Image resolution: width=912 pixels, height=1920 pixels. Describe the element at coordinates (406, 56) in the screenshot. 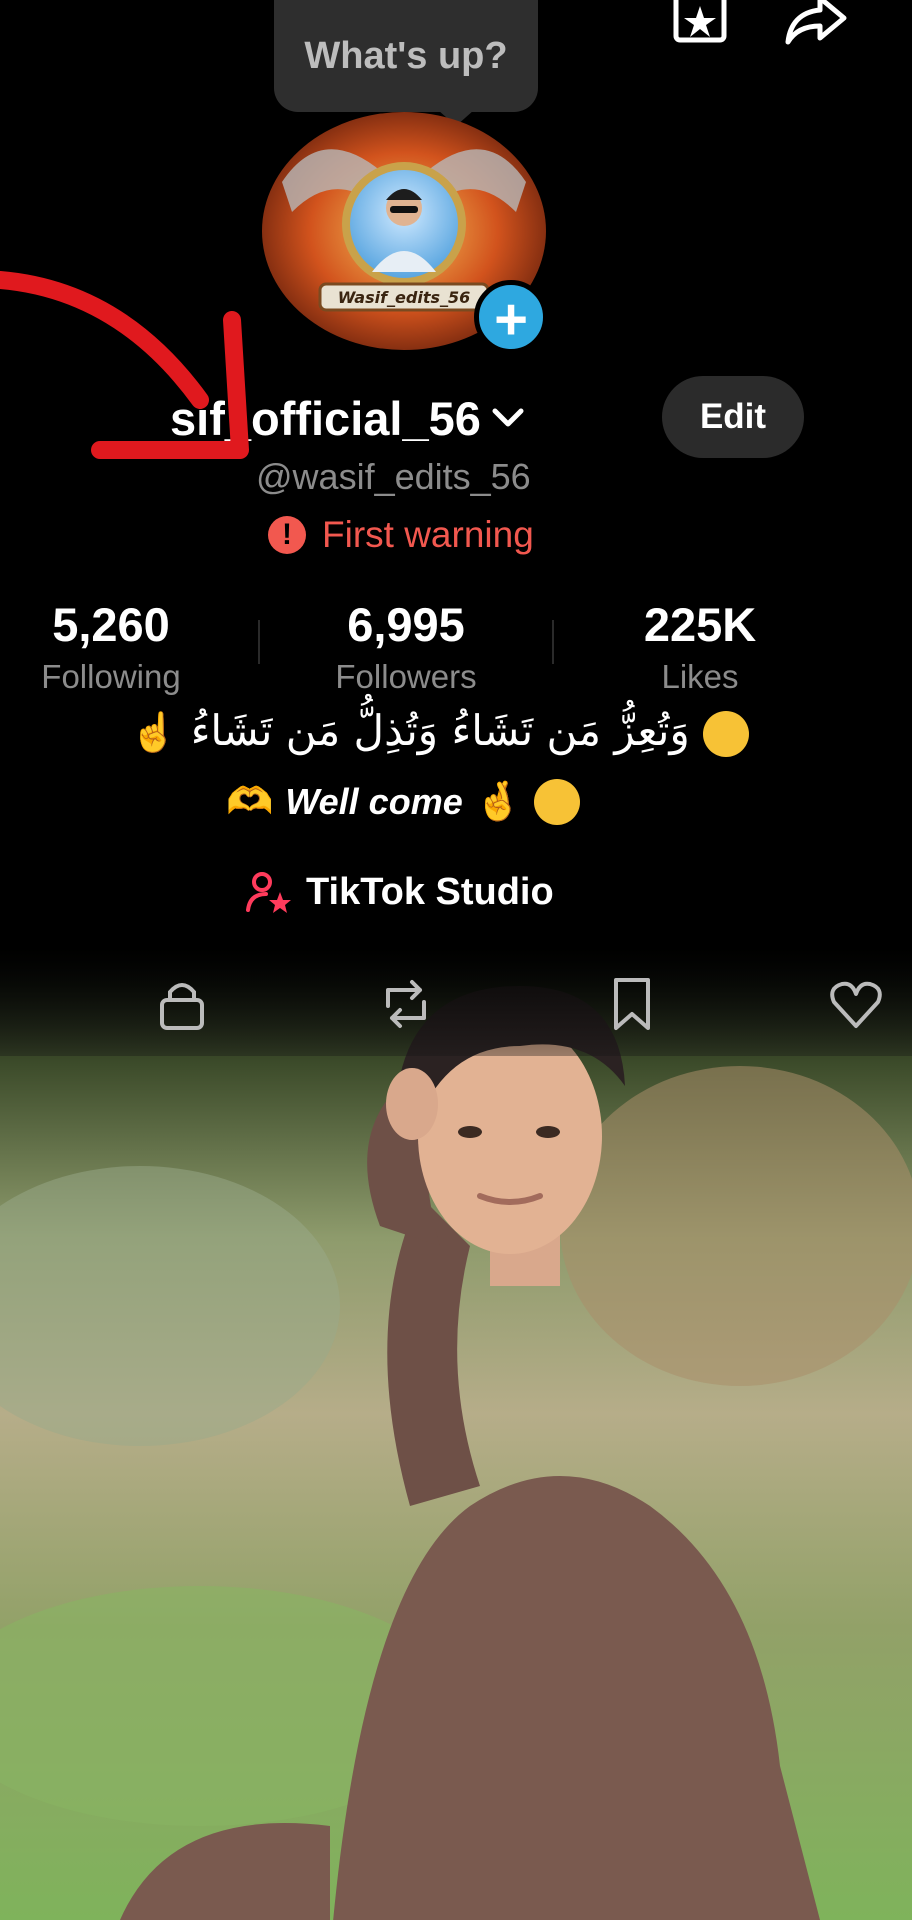

I see `status-tooltip: What's up?` at that location.